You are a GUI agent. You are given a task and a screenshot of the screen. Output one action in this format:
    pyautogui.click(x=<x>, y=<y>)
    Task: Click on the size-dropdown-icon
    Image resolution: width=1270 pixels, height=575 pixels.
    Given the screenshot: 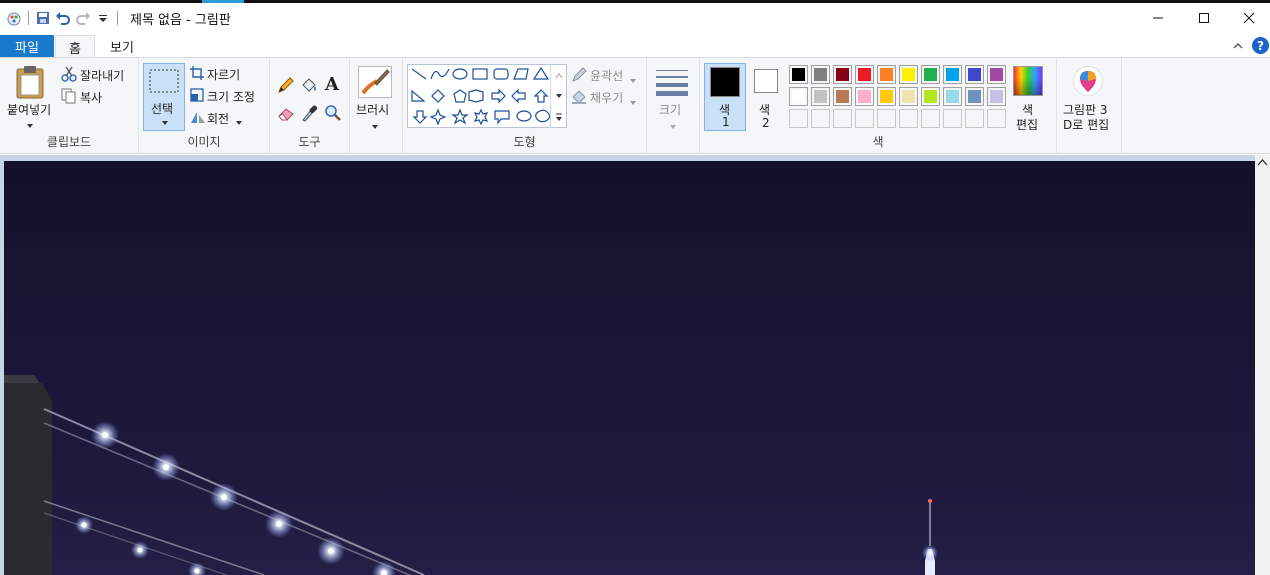 What is the action you would take?
    pyautogui.click(x=673, y=126)
    